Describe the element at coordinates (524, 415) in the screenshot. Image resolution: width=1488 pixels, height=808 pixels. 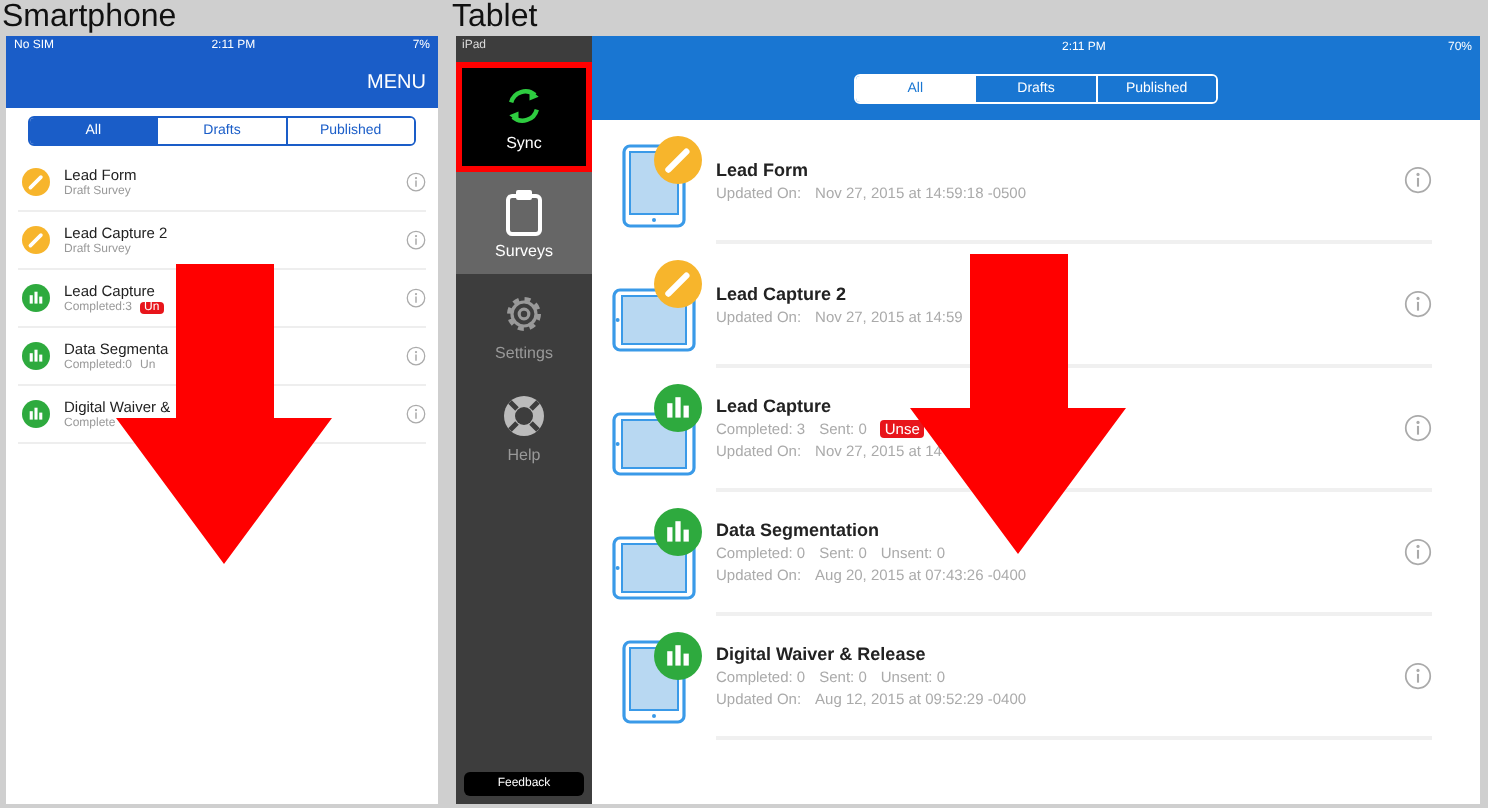
I see `lifebuoy-icon` at that location.